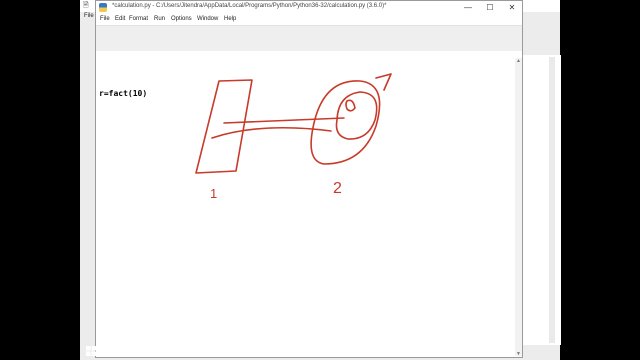  I want to click on code-line-1: r=fact(10), so click(123, 93).